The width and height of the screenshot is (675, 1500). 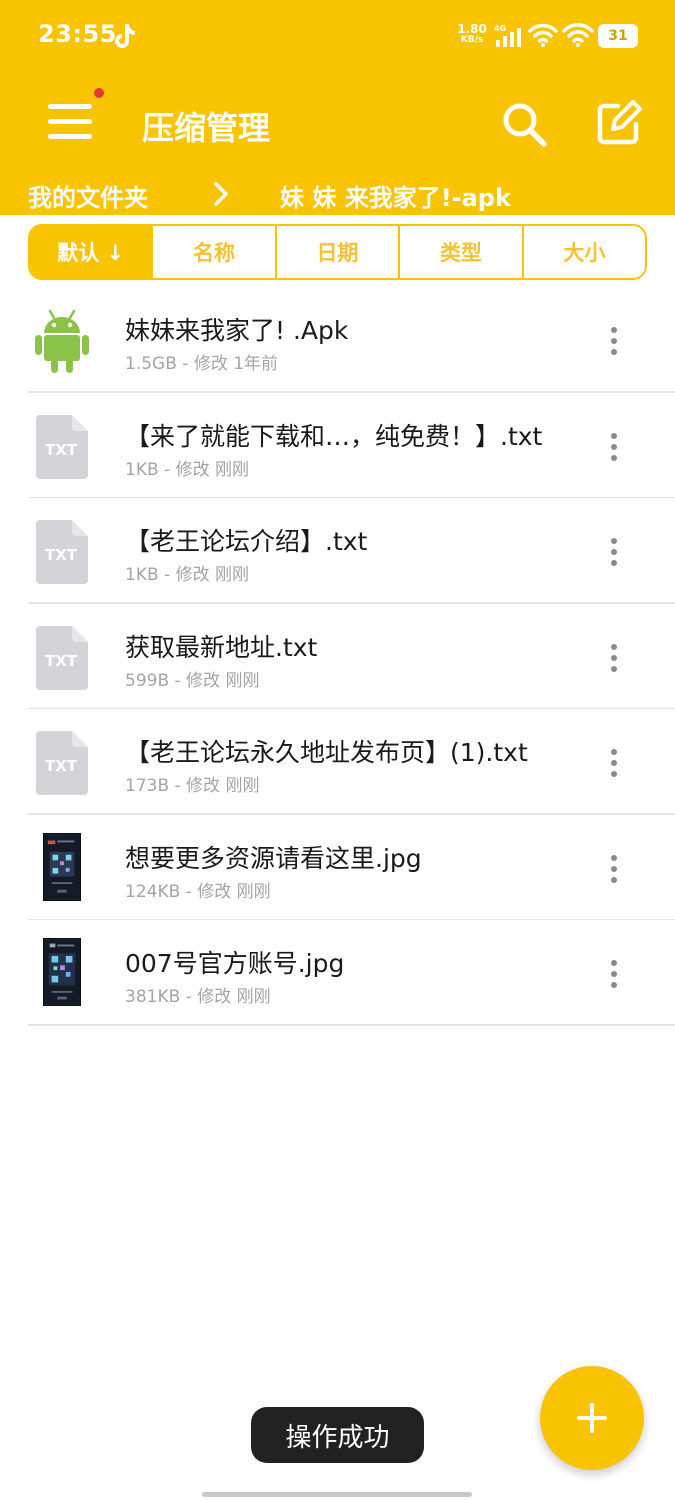 What do you see at coordinates (334, 436) in the screenshot?
I see `file-name: 【来了就能下载和…，纯免费！】.txt` at bounding box center [334, 436].